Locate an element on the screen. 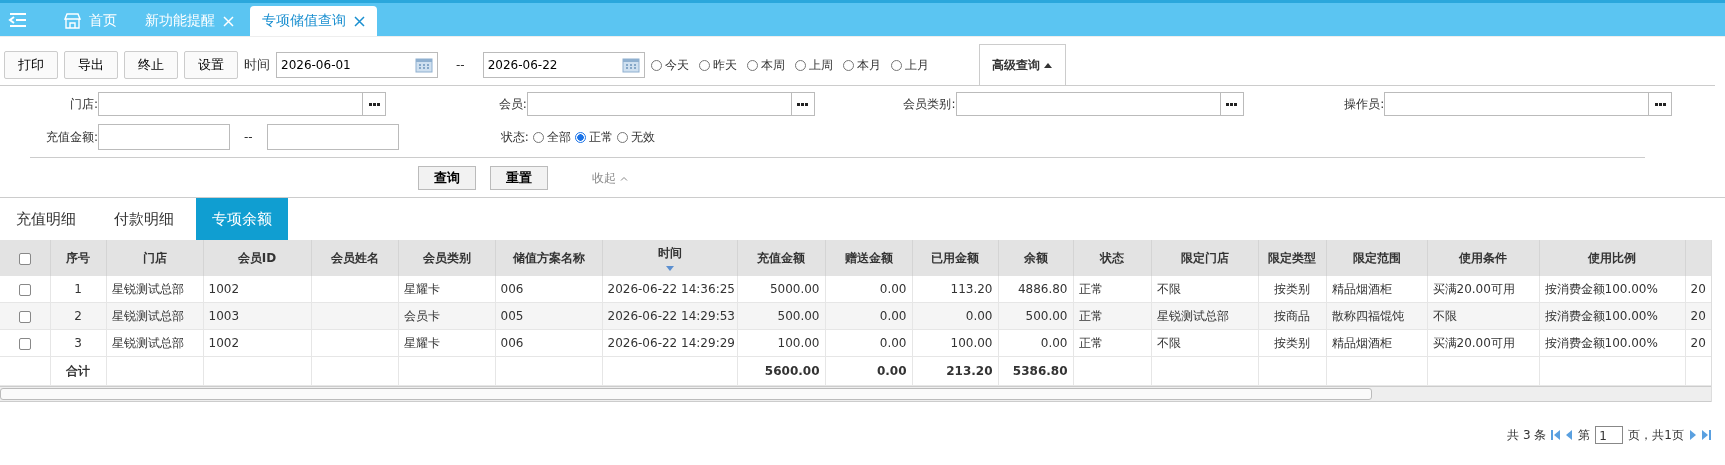 The height and width of the screenshot is (465, 1725). tab: 付款明细 is located at coordinates (144, 219).